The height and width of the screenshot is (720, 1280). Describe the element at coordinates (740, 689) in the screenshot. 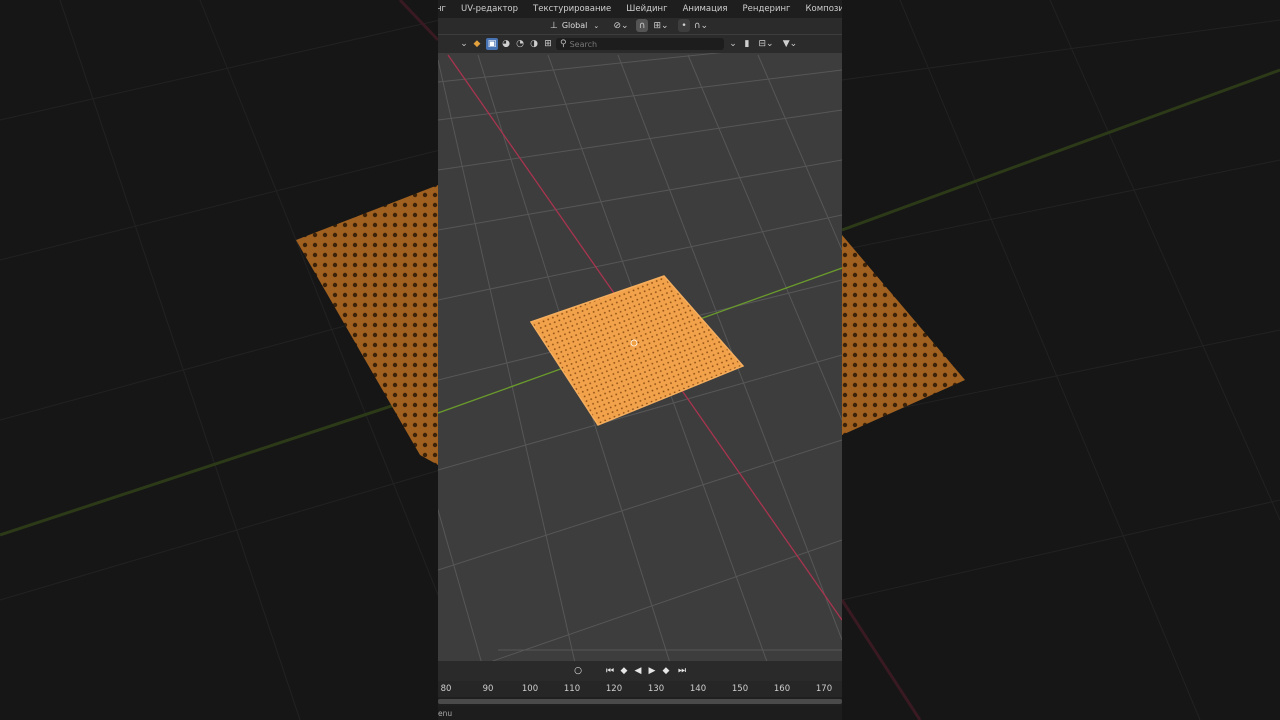

I see `frame-number: 150` at that location.